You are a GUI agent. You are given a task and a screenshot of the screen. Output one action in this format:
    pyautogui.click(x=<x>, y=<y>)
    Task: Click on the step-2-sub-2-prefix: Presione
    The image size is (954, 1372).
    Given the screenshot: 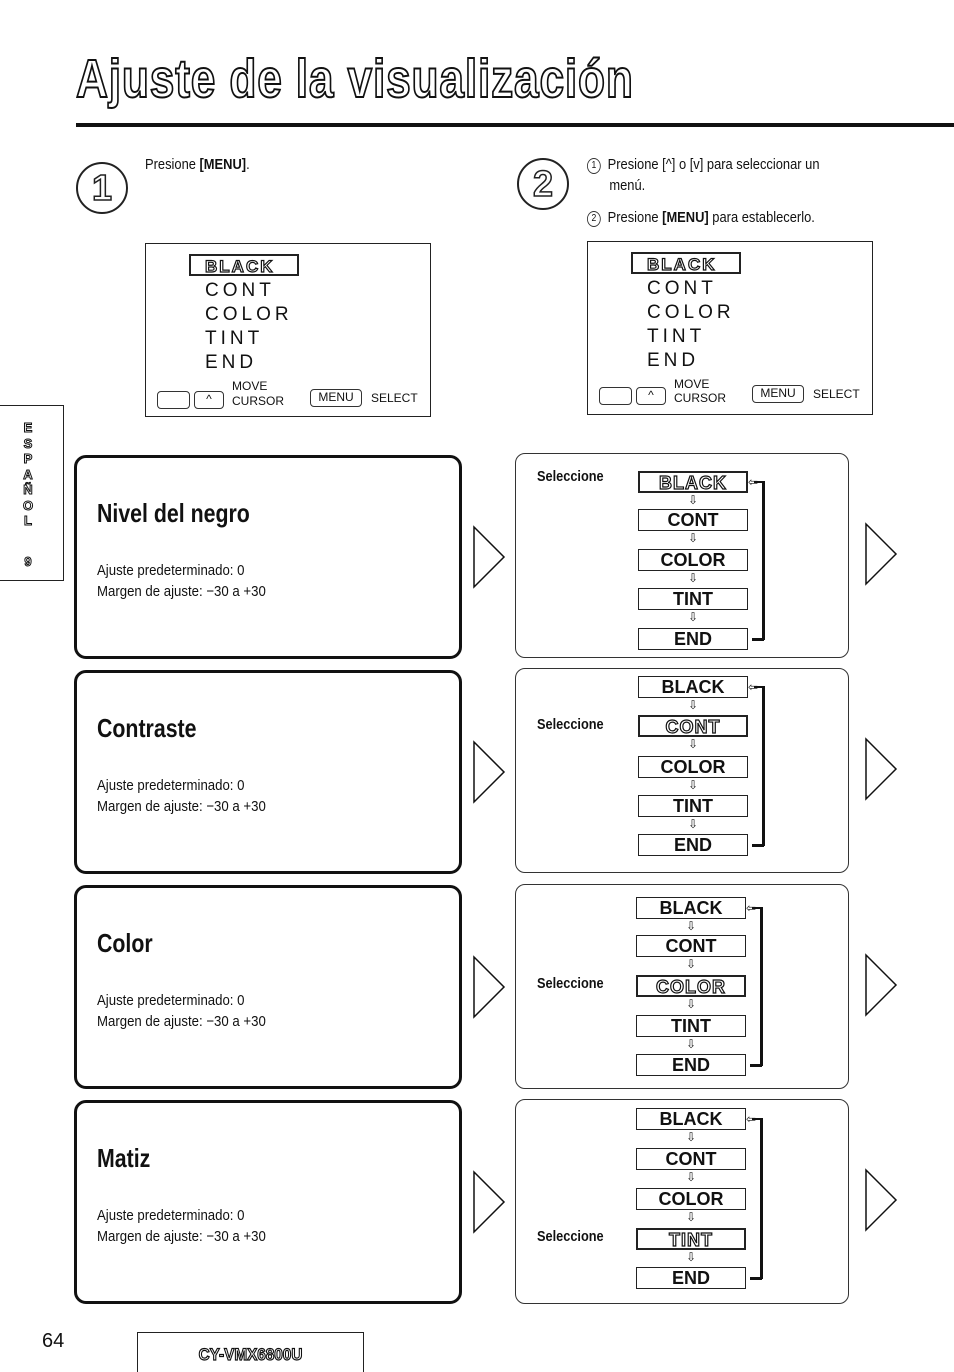 What is the action you would take?
    pyautogui.click(x=635, y=217)
    